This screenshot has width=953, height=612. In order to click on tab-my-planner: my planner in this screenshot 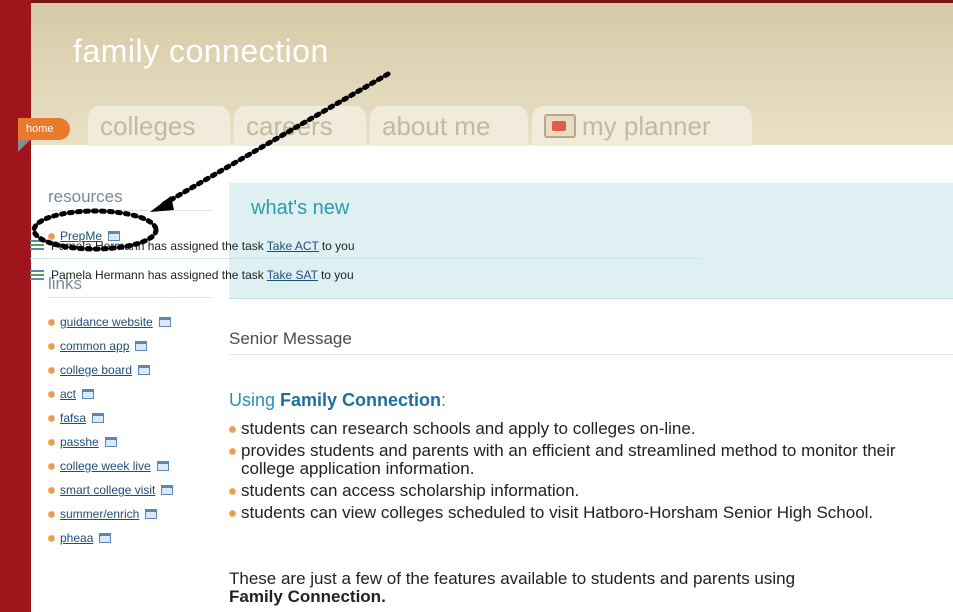, I will do `click(642, 126)`.